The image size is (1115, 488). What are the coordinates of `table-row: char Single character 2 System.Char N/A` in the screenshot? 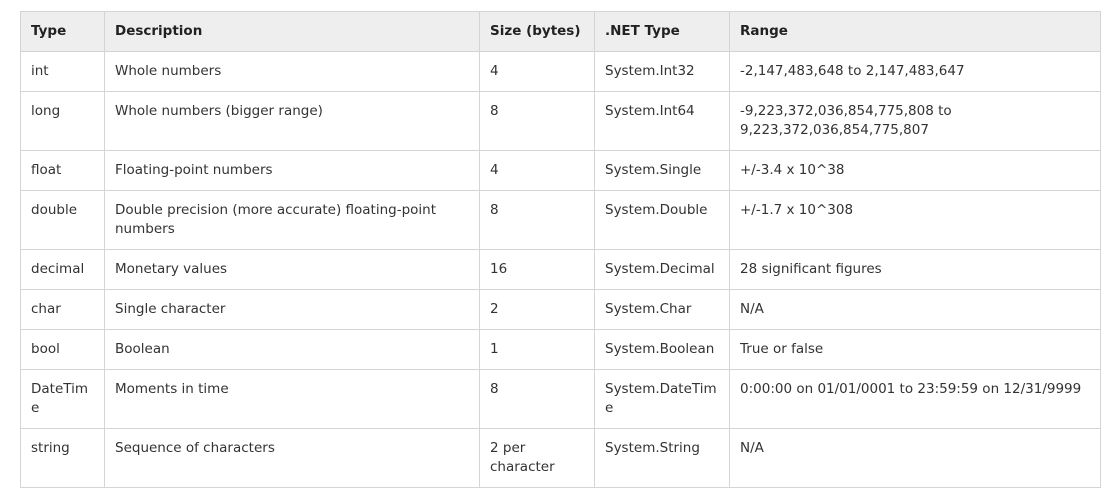 It's located at (560, 309).